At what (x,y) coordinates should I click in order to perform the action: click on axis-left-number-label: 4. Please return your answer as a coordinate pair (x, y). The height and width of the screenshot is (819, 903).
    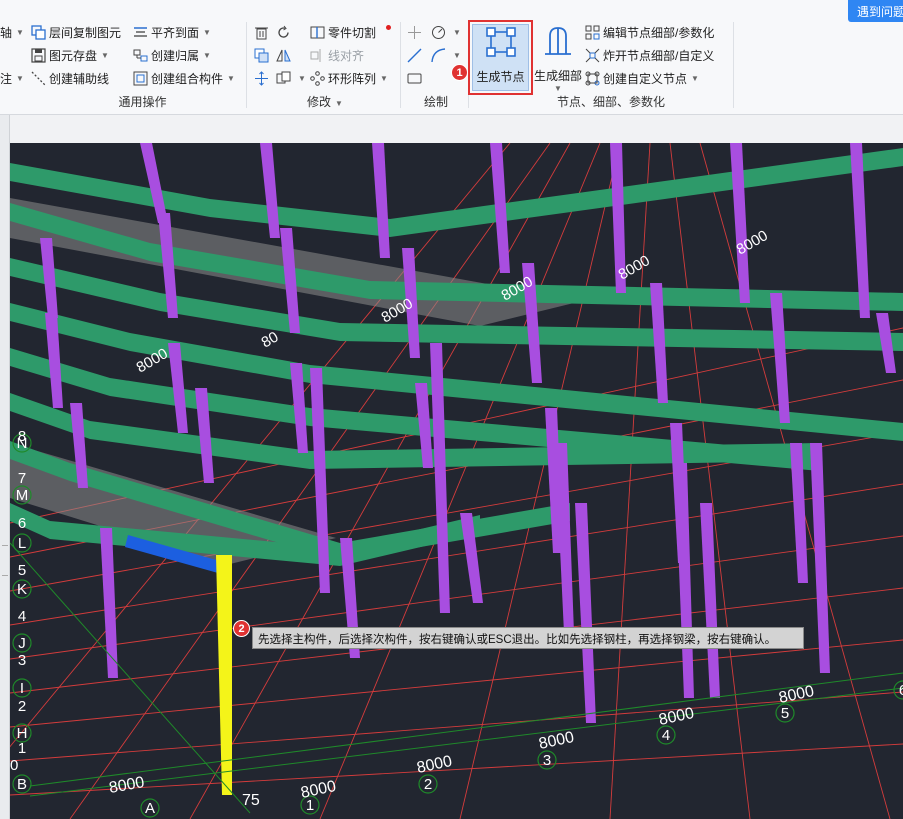
    Looking at the image, I should click on (22, 616).